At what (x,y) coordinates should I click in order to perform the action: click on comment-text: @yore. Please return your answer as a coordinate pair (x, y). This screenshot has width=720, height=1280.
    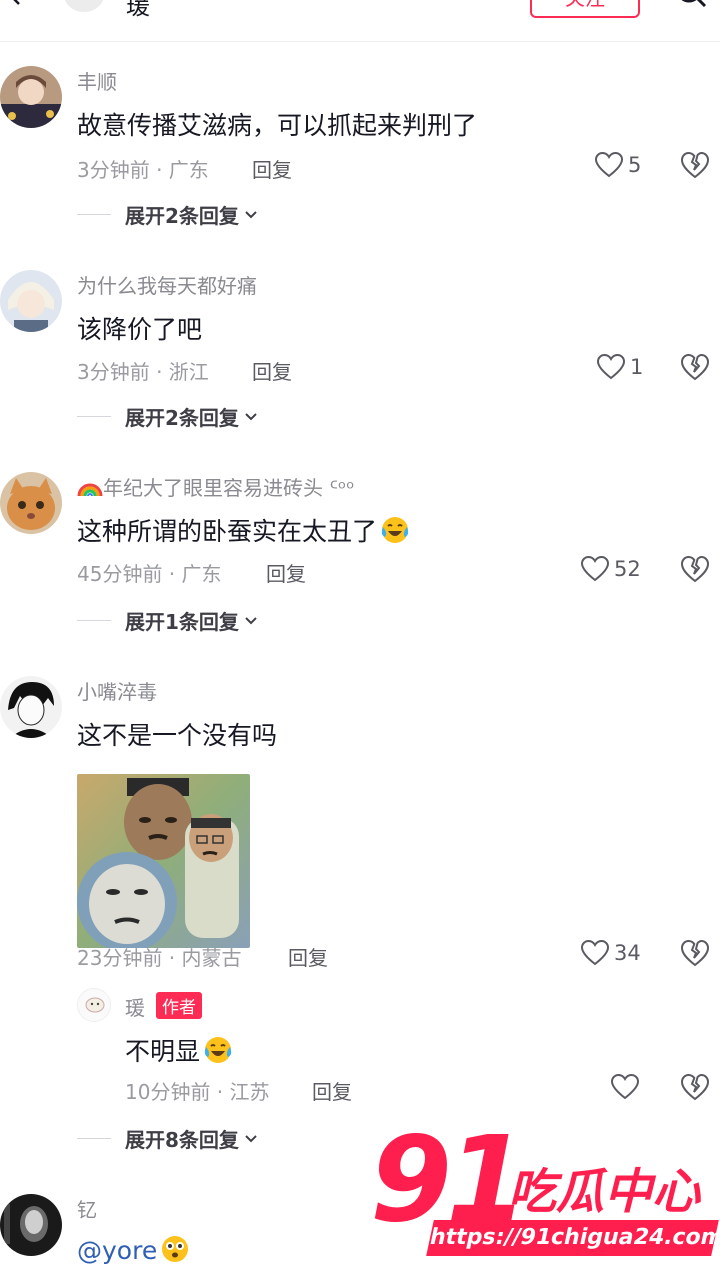
    Looking at the image, I should click on (133, 1249).